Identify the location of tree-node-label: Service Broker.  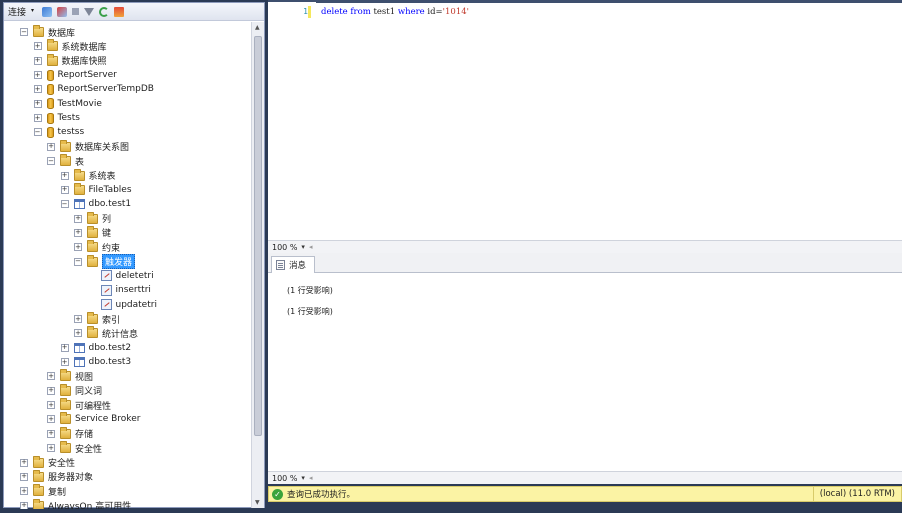
(107, 419).